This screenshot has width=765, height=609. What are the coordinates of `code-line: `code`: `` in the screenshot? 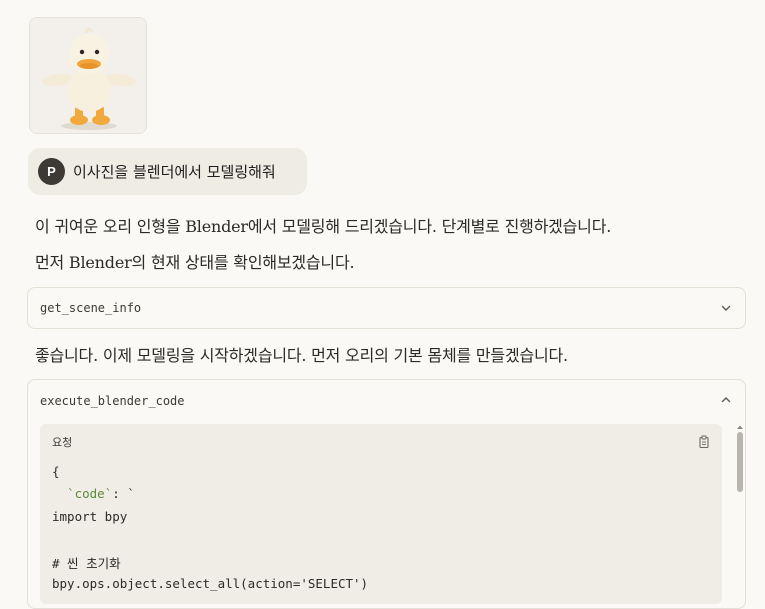 It's located at (93, 493).